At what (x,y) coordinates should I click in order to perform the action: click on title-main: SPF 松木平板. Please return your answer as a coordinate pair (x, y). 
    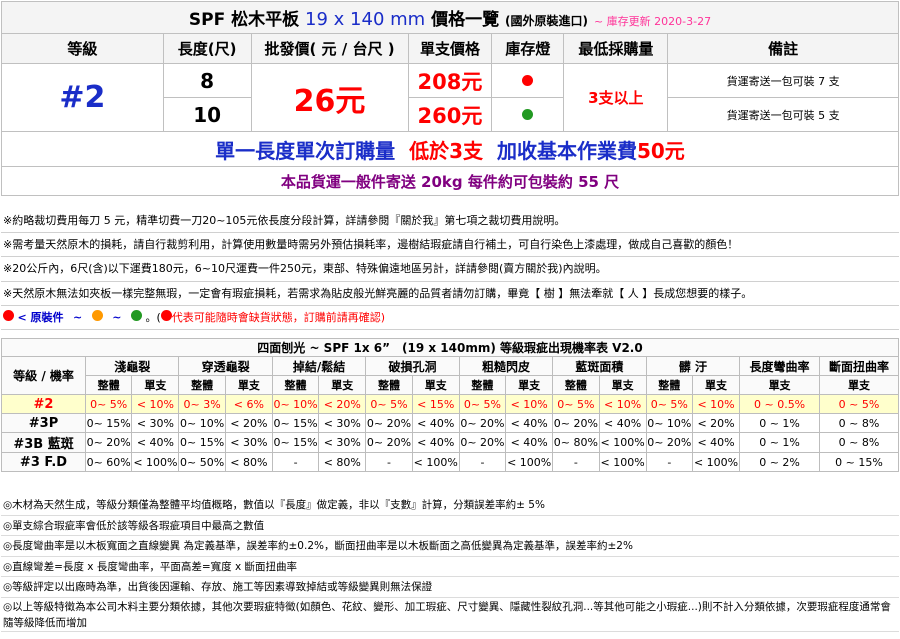
    Looking at the image, I should click on (244, 20).